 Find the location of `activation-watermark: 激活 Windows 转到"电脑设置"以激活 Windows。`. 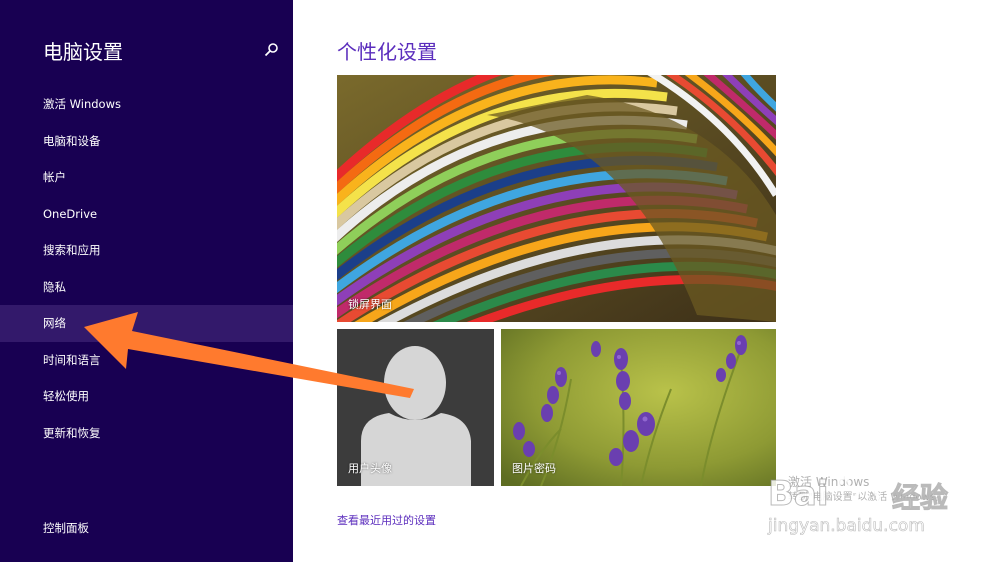

activation-watermark: 激活 Windows 转到"电脑设置"以激活 Windows。 is located at coordinates (866, 490).